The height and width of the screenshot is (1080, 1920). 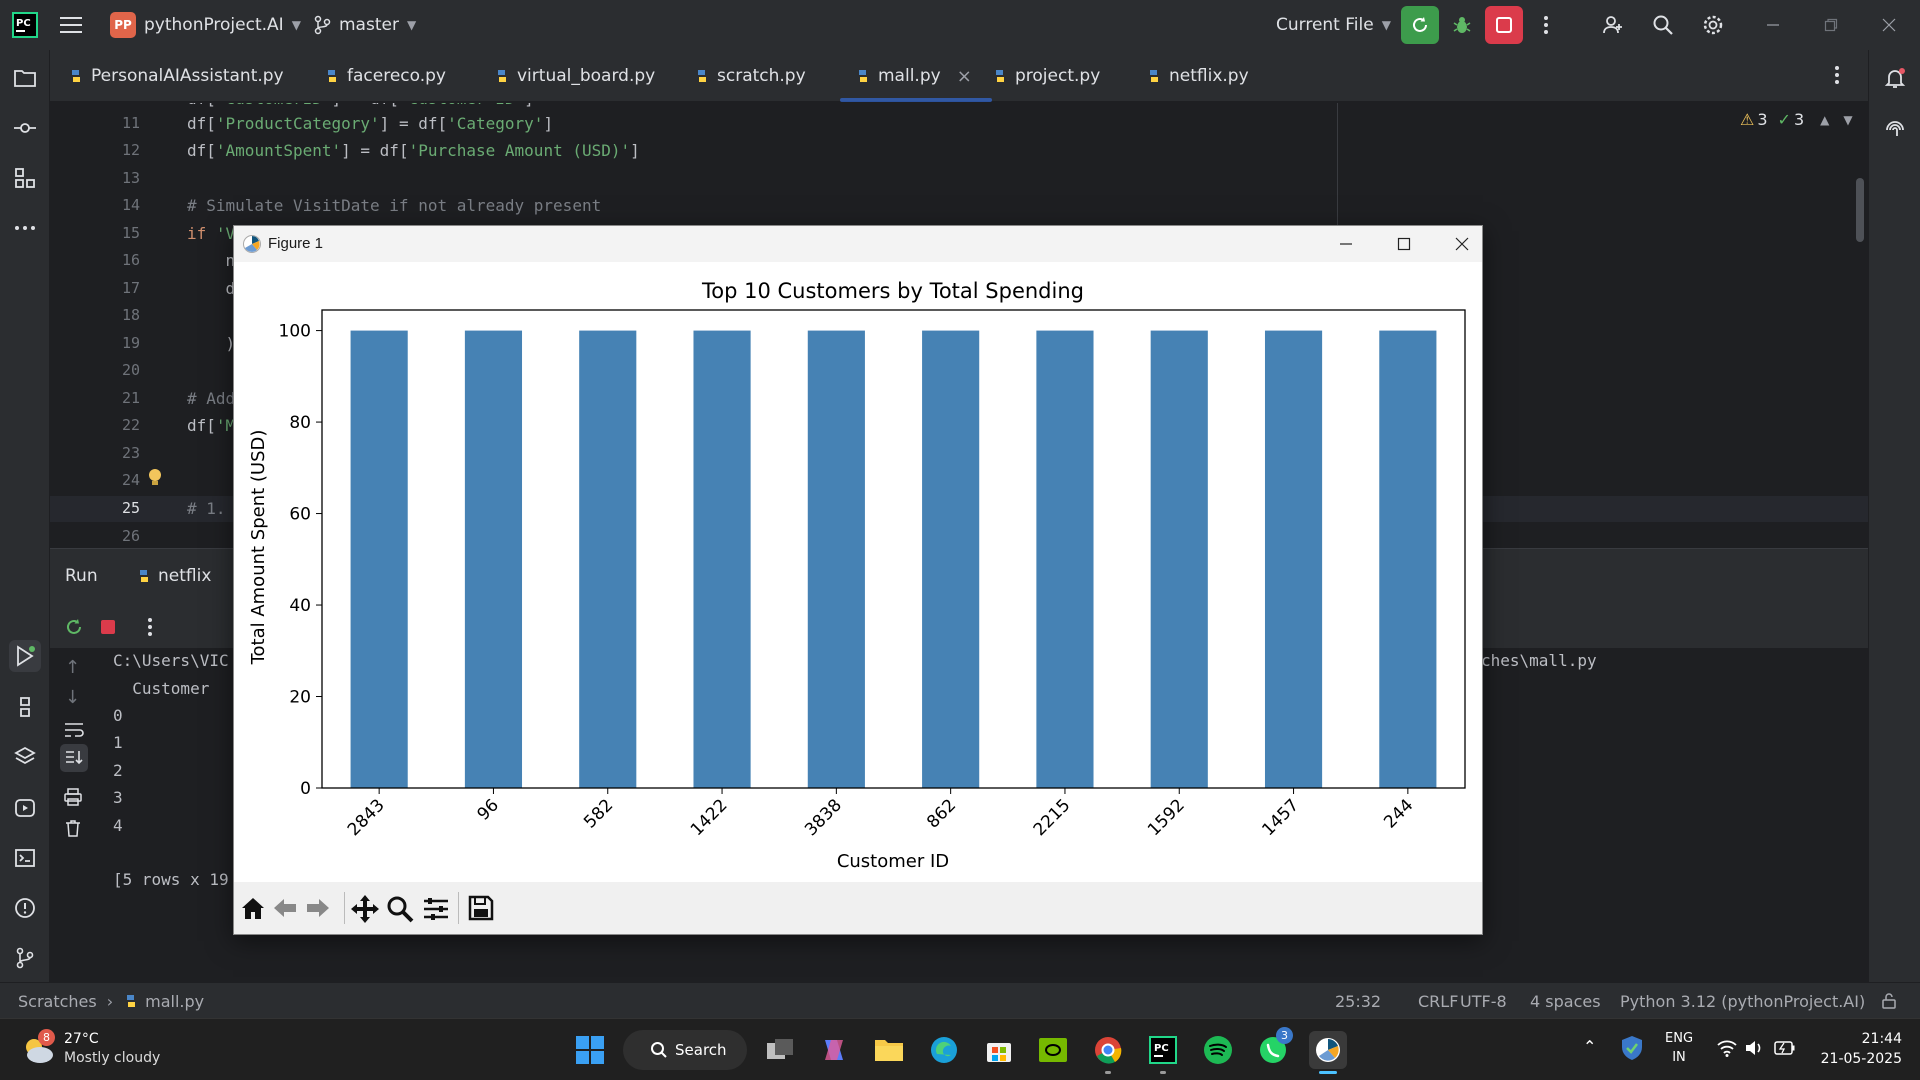 What do you see at coordinates (25, 178) in the screenshot?
I see `structure-tool-button` at bounding box center [25, 178].